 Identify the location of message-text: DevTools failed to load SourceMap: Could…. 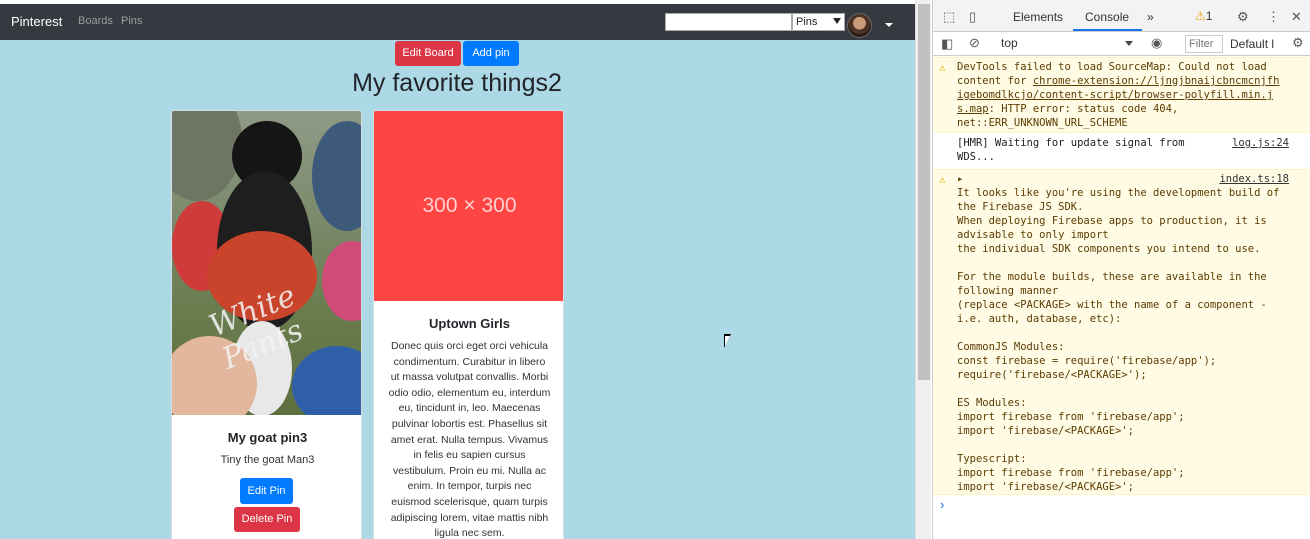
(1112, 67).